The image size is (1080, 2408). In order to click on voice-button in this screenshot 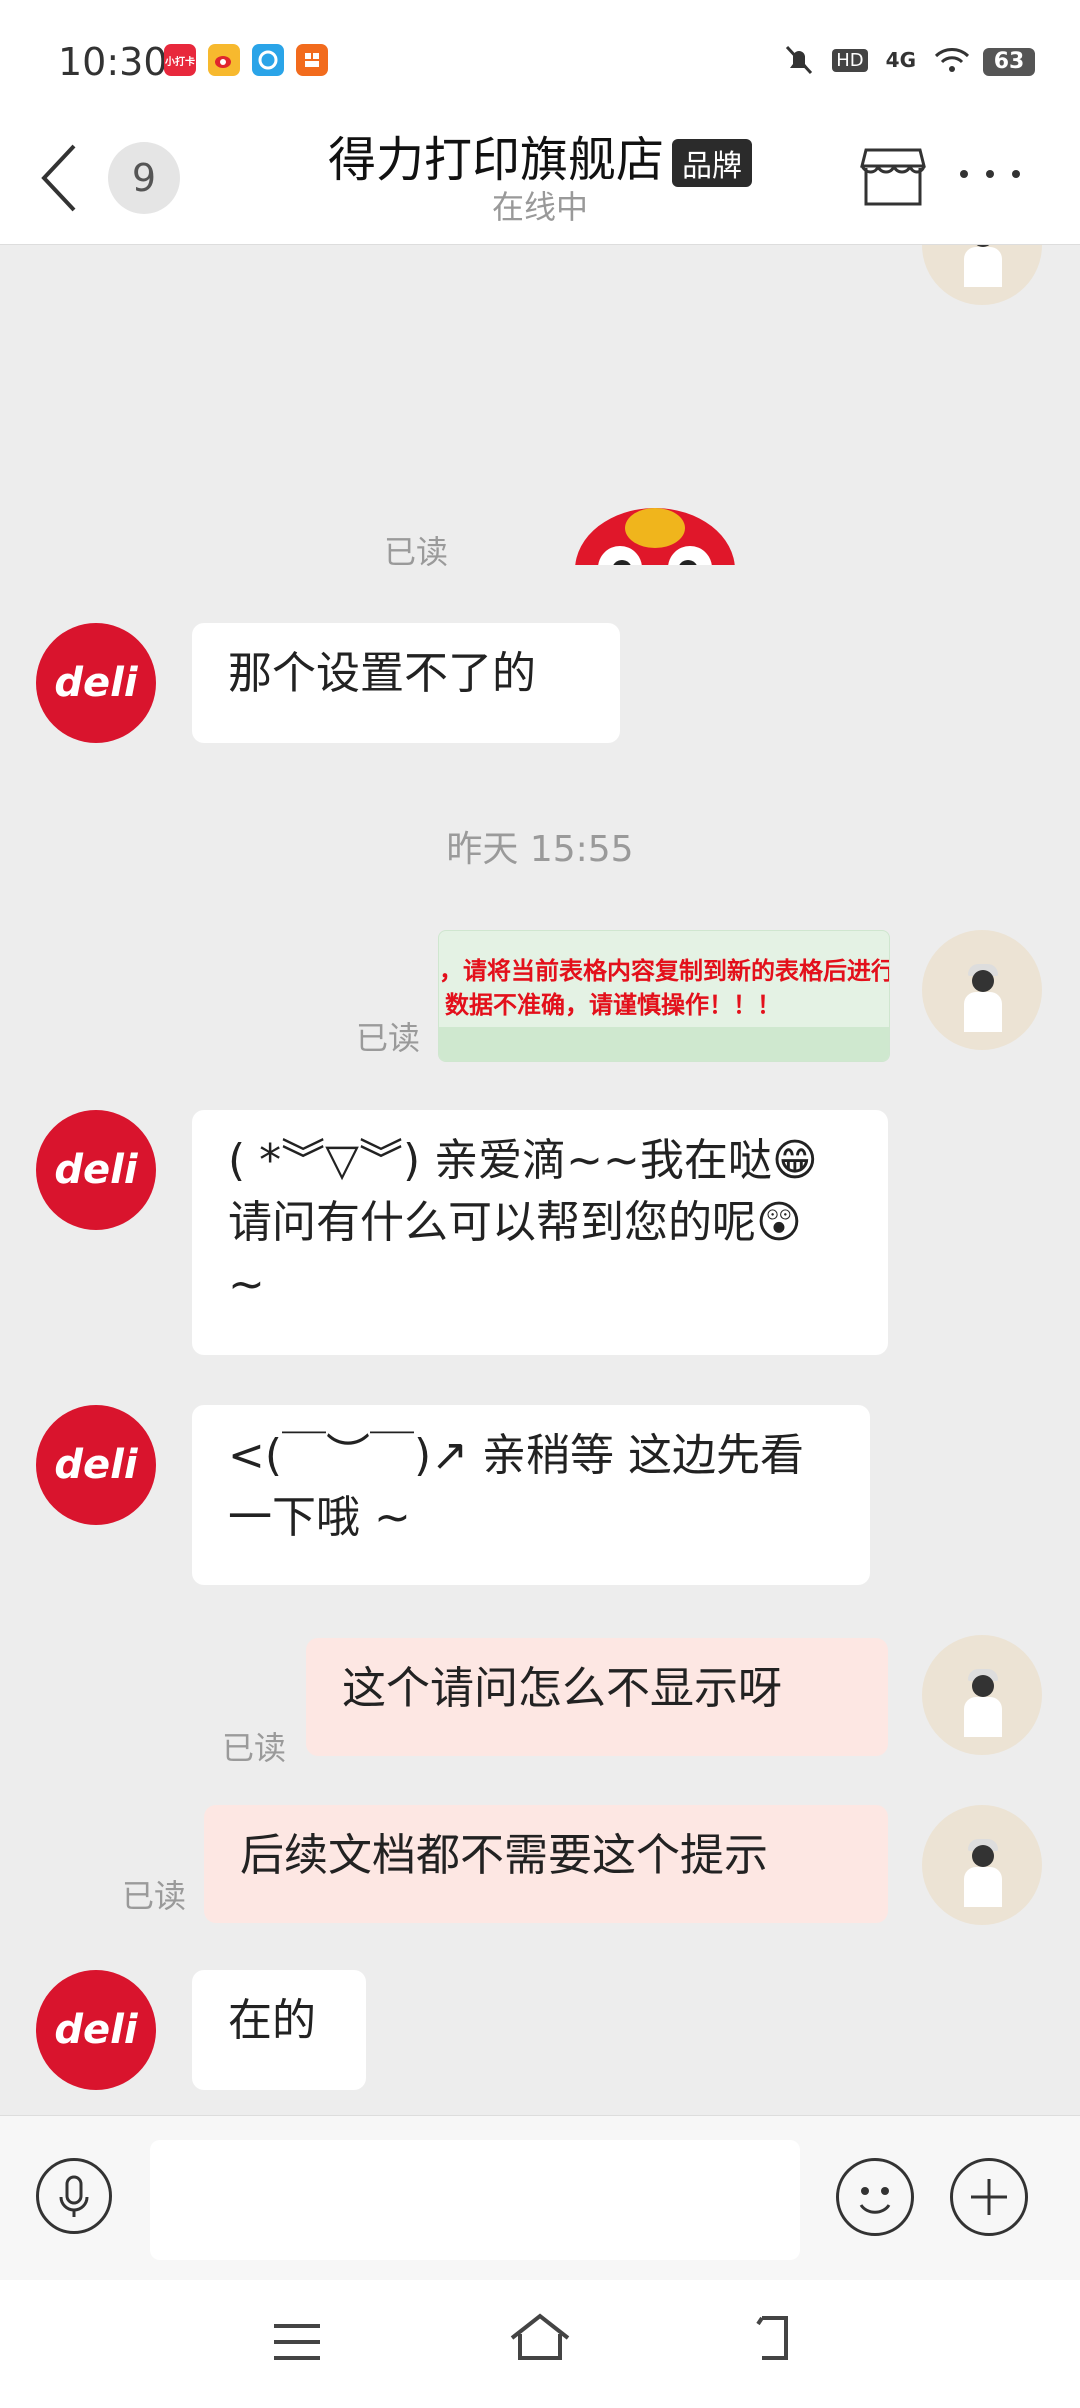, I will do `click(74, 2196)`.